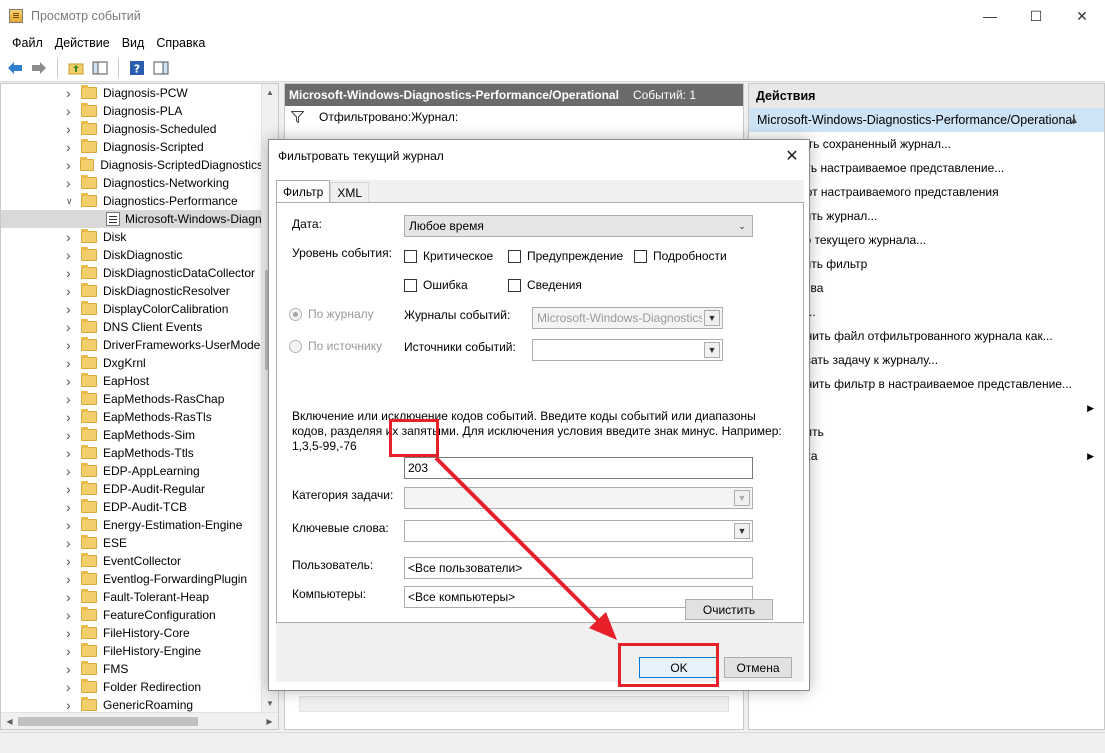 Image resolution: width=1105 pixels, height=753 pixels. Describe the element at coordinates (132, 453) in the screenshot. I see `tree-item: › EapMethods-Ttls` at that location.